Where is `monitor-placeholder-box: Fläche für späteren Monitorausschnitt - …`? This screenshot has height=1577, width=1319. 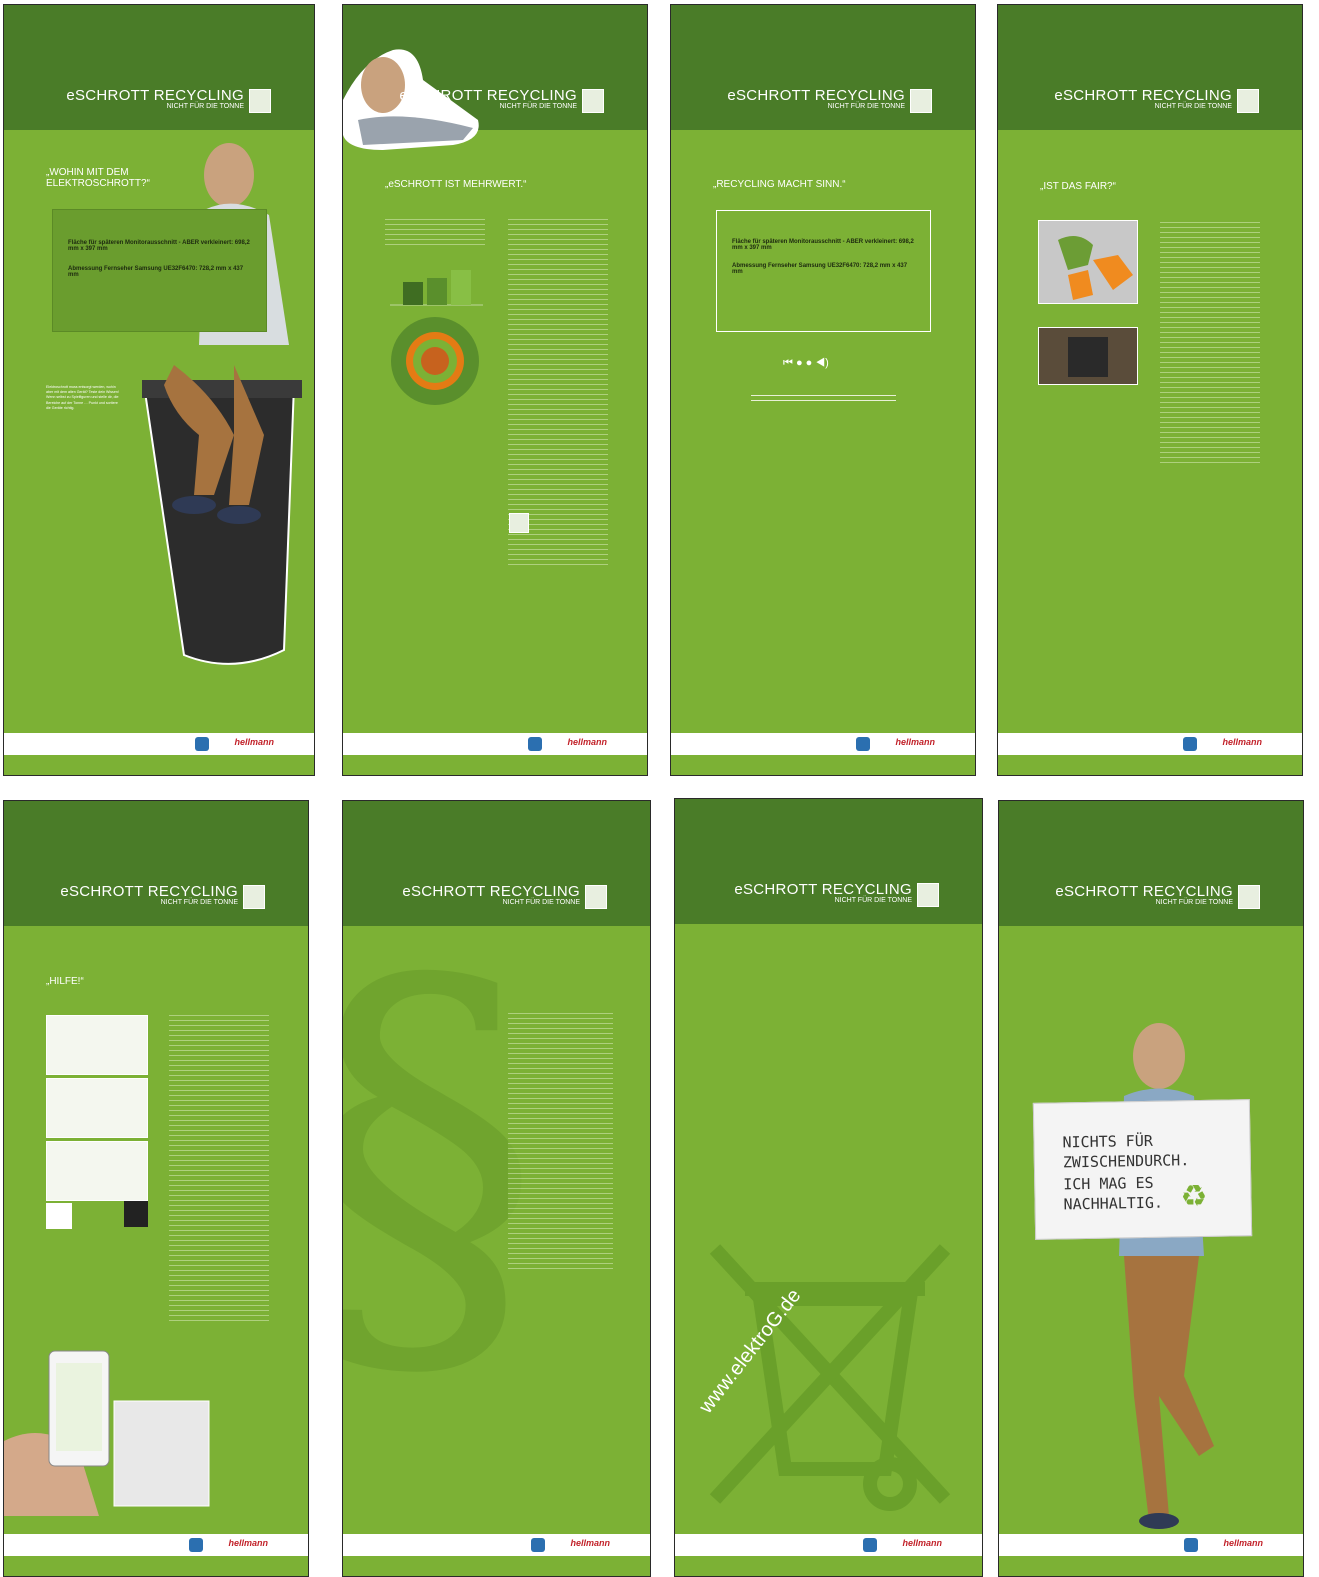 monitor-placeholder-box: Fläche für späteren Monitorausschnitt - … is located at coordinates (159, 270).